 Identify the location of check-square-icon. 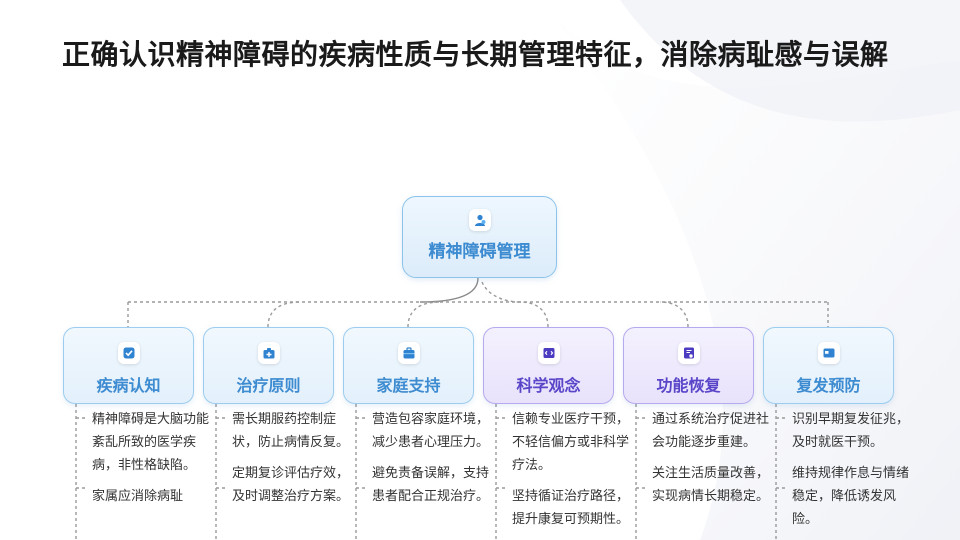
(128, 353).